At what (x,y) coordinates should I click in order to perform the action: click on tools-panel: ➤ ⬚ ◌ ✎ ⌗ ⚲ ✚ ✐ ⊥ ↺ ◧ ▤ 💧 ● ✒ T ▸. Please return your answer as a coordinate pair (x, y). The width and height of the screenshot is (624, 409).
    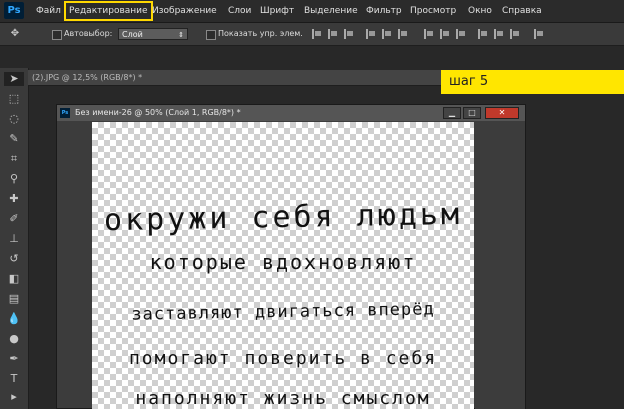
    Looking at the image, I should click on (14, 238).